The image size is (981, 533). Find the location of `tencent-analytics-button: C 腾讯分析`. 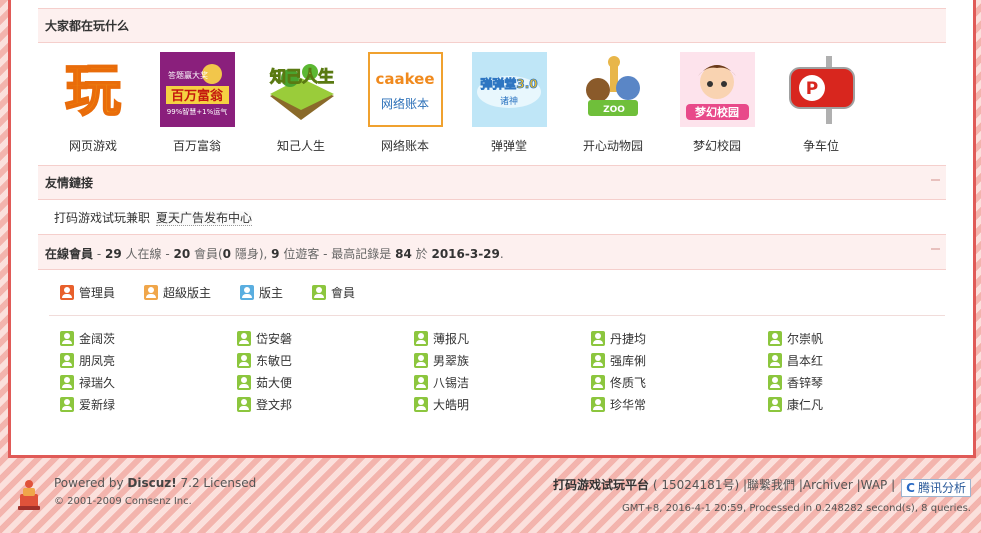

tencent-analytics-button: C 腾讯分析 is located at coordinates (936, 488).